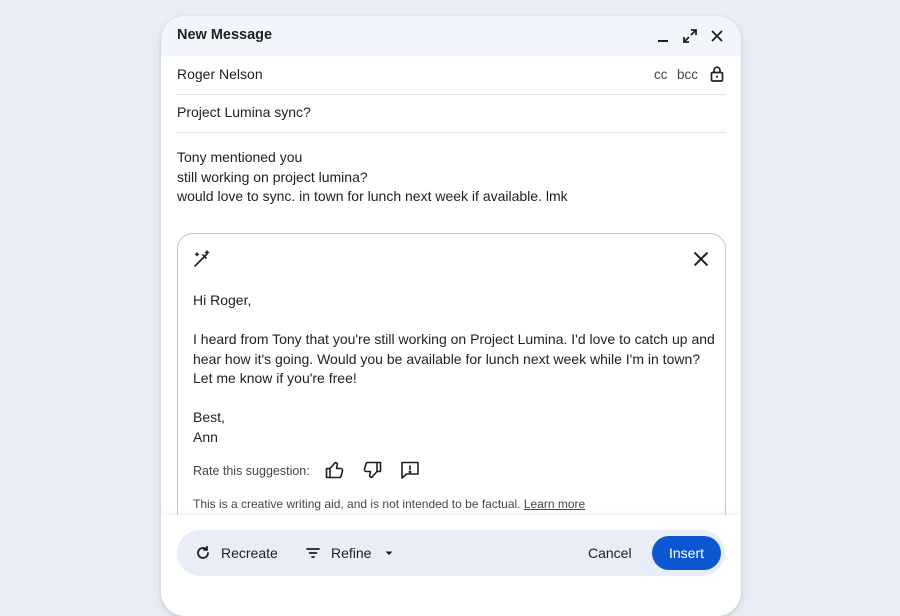  Describe the element at coordinates (687, 74) in the screenshot. I see `bcc-button: bcc` at that location.